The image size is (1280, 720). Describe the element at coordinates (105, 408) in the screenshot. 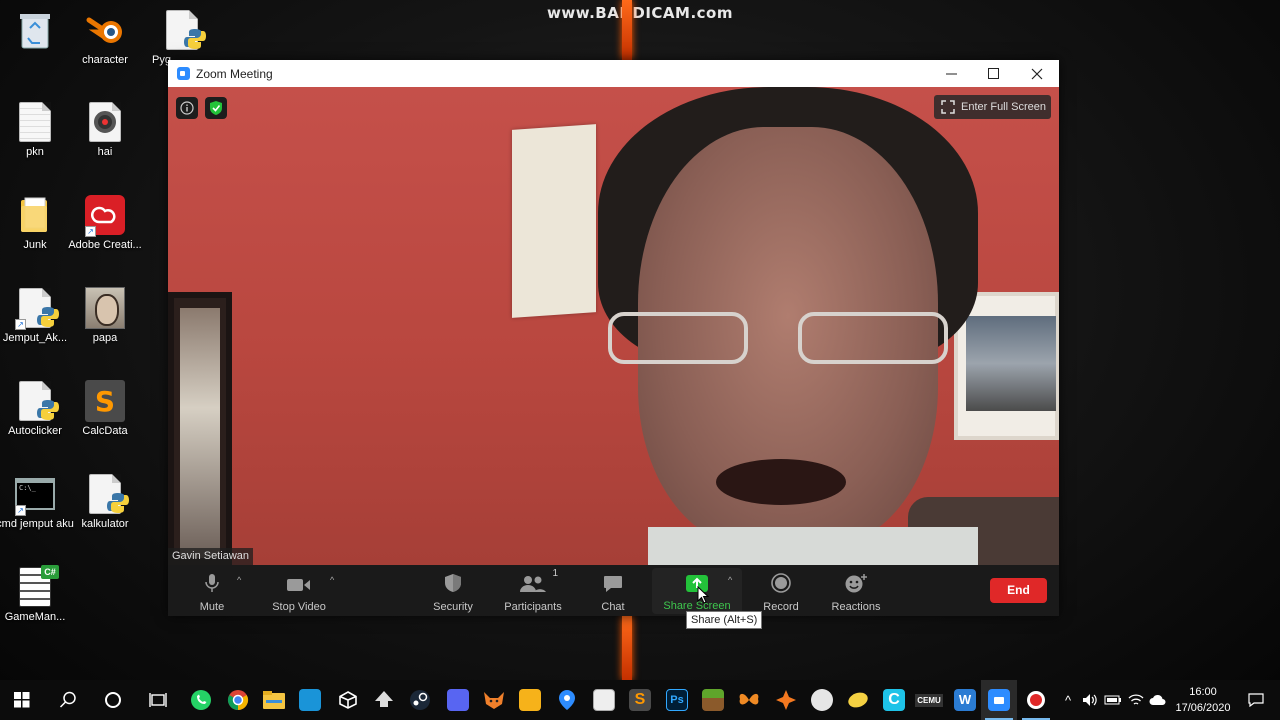

I see `desktop-icon-calcdata: S CalcData` at that location.